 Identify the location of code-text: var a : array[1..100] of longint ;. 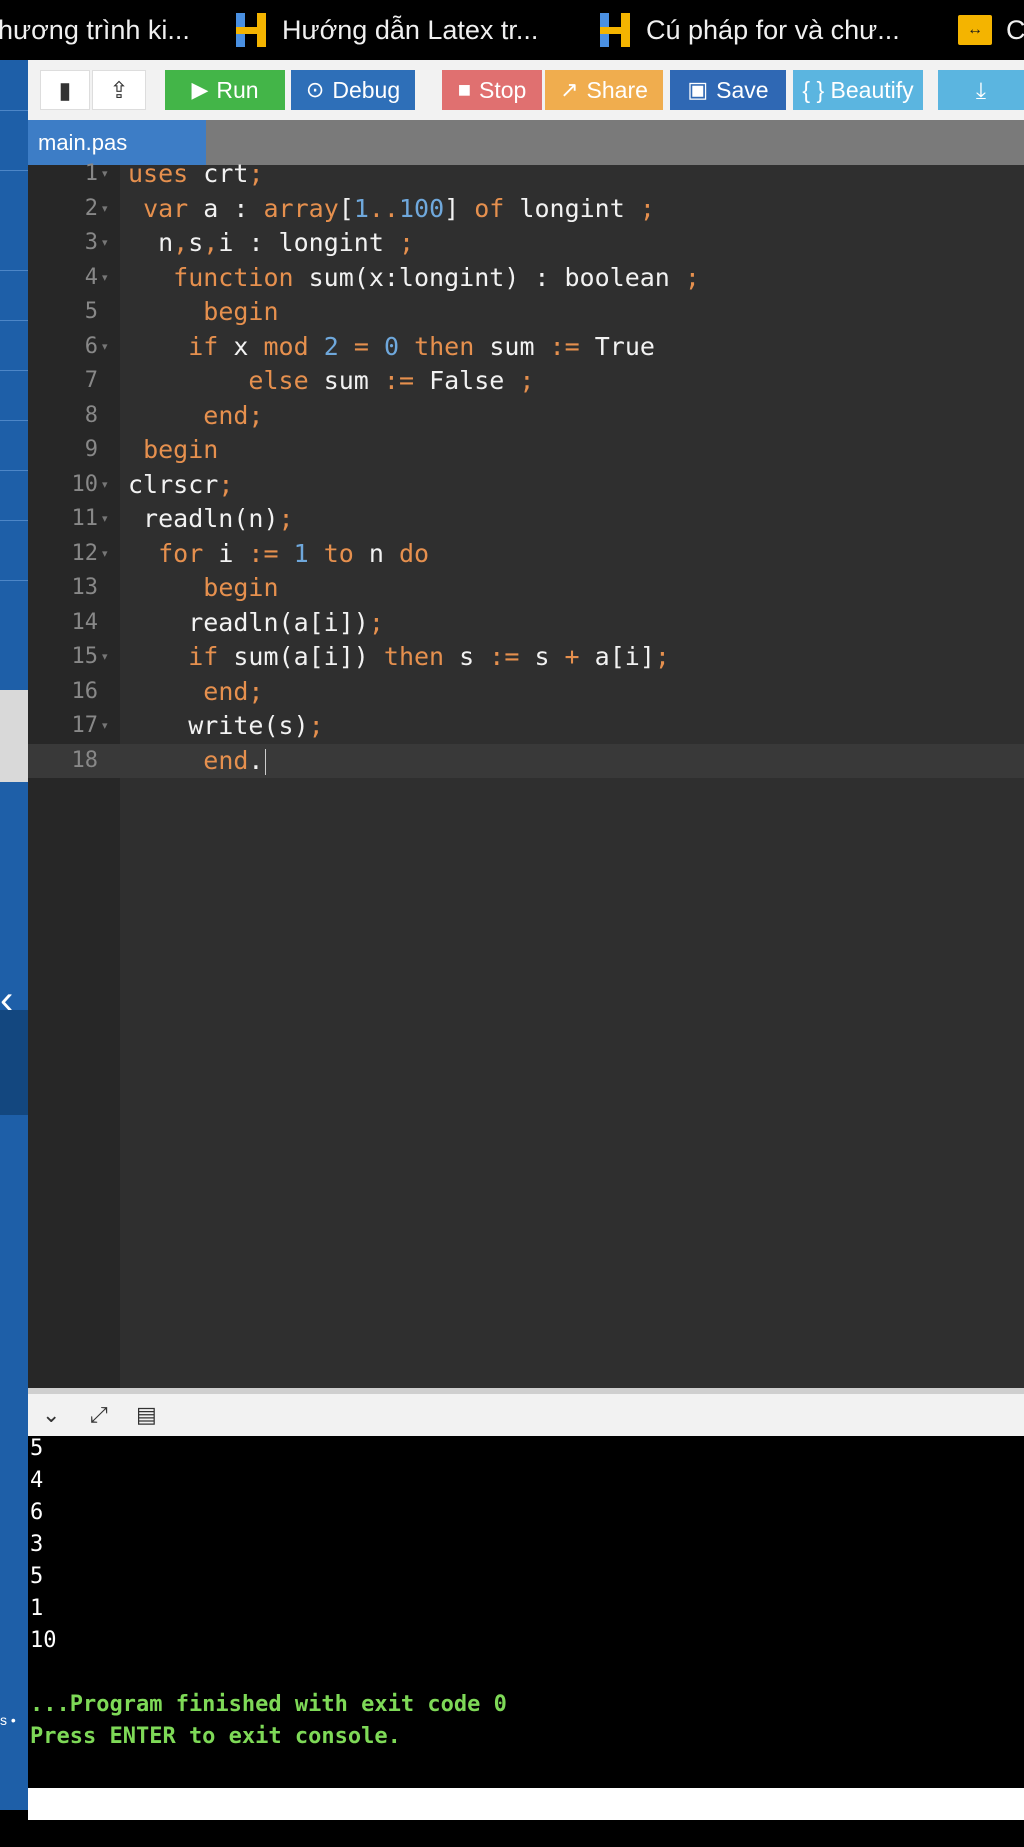
(399, 208).